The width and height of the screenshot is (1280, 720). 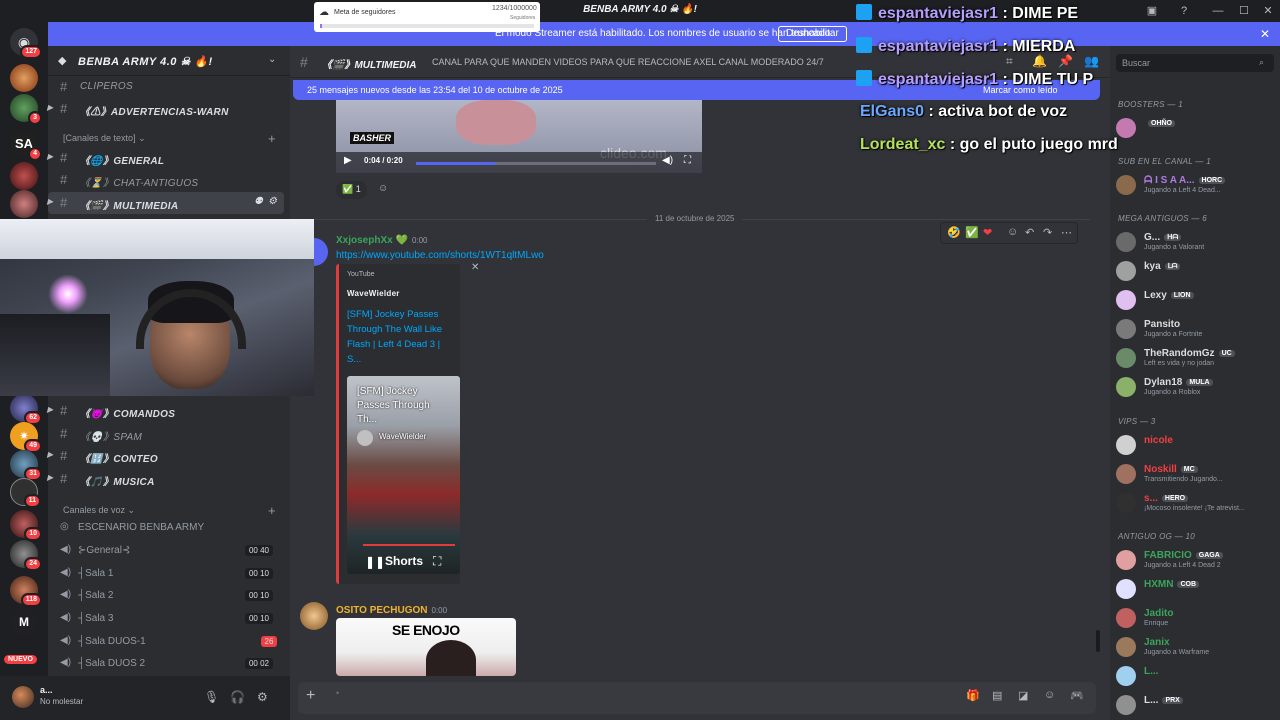 What do you see at coordinates (1091, 61) in the screenshot?
I see `members-icon: 👥` at bounding box center [1091, 61].